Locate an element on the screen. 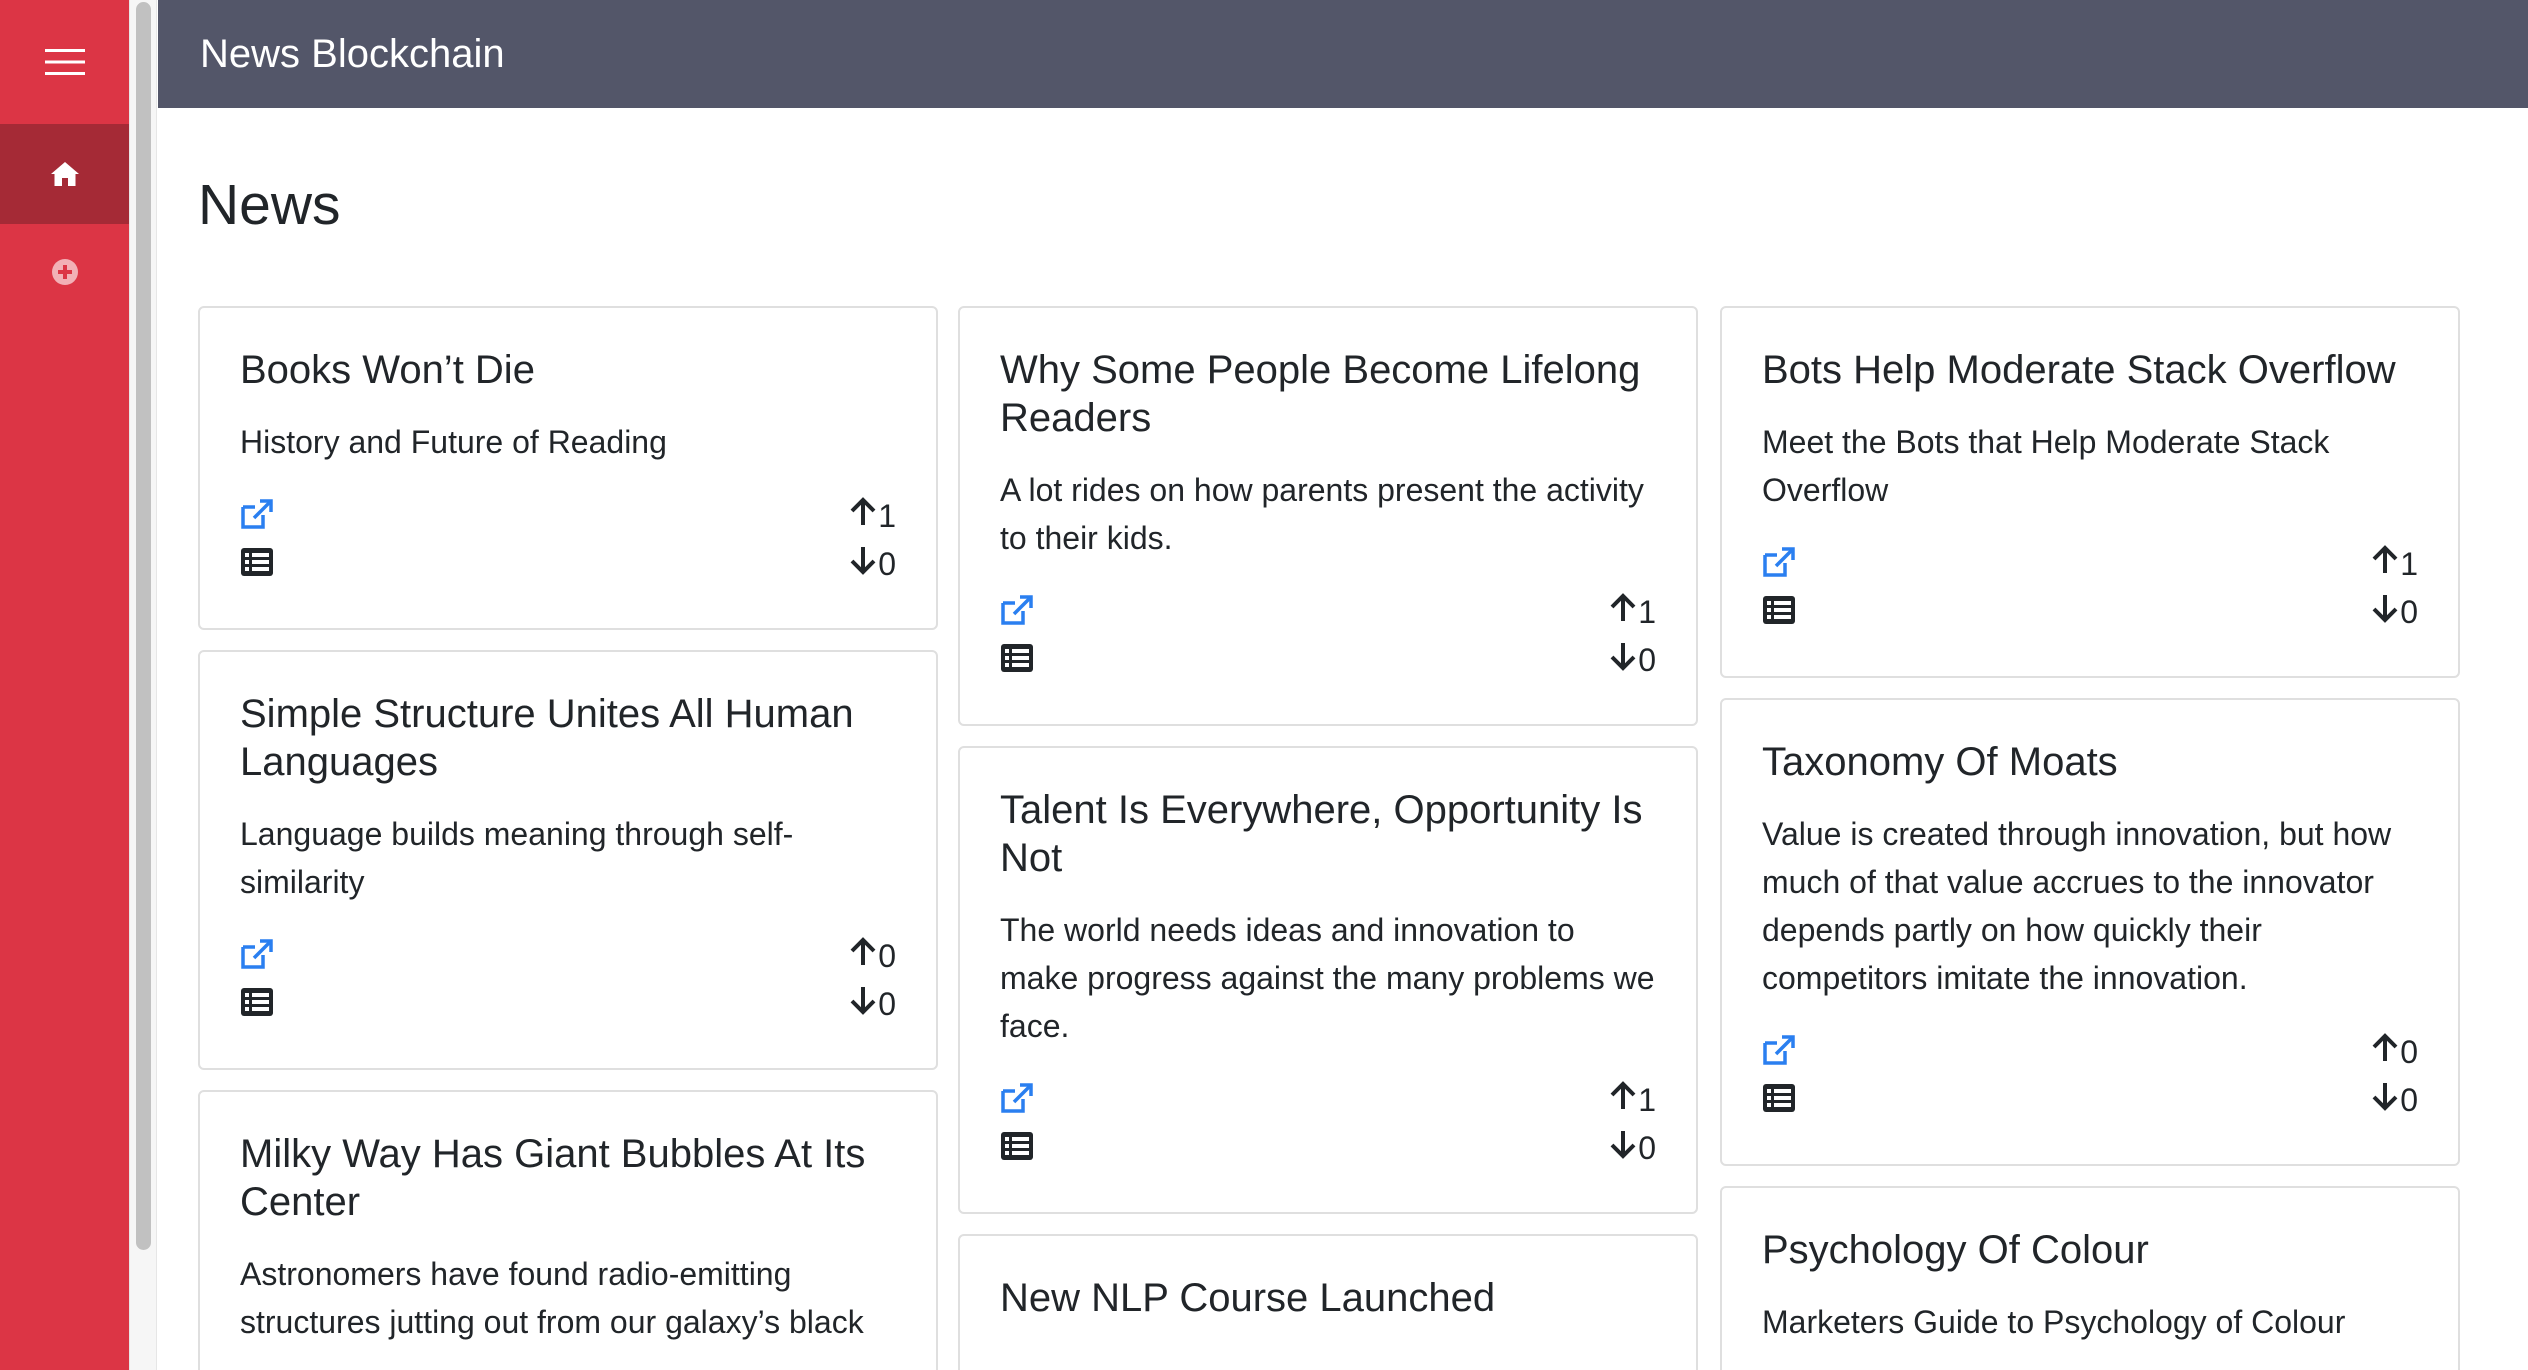  scrollbar-thumb is located at coordinates (143, 626).